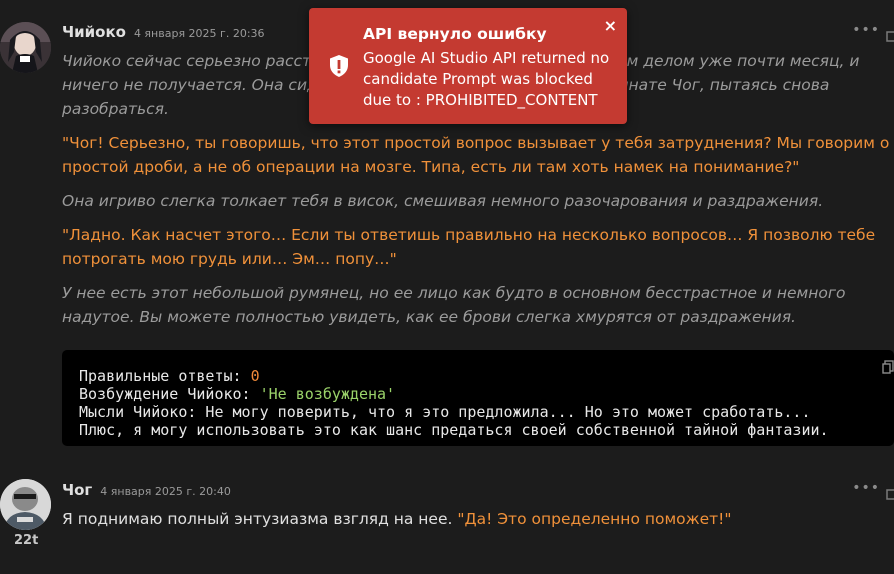 Image resolution: width=894 pixels, height=574 pixels. What do you see at coordinates (199, 33) in the screenshot?
I see `timestamp: 4 января 2025 г. 20:36` at bounding box center [199, 33].